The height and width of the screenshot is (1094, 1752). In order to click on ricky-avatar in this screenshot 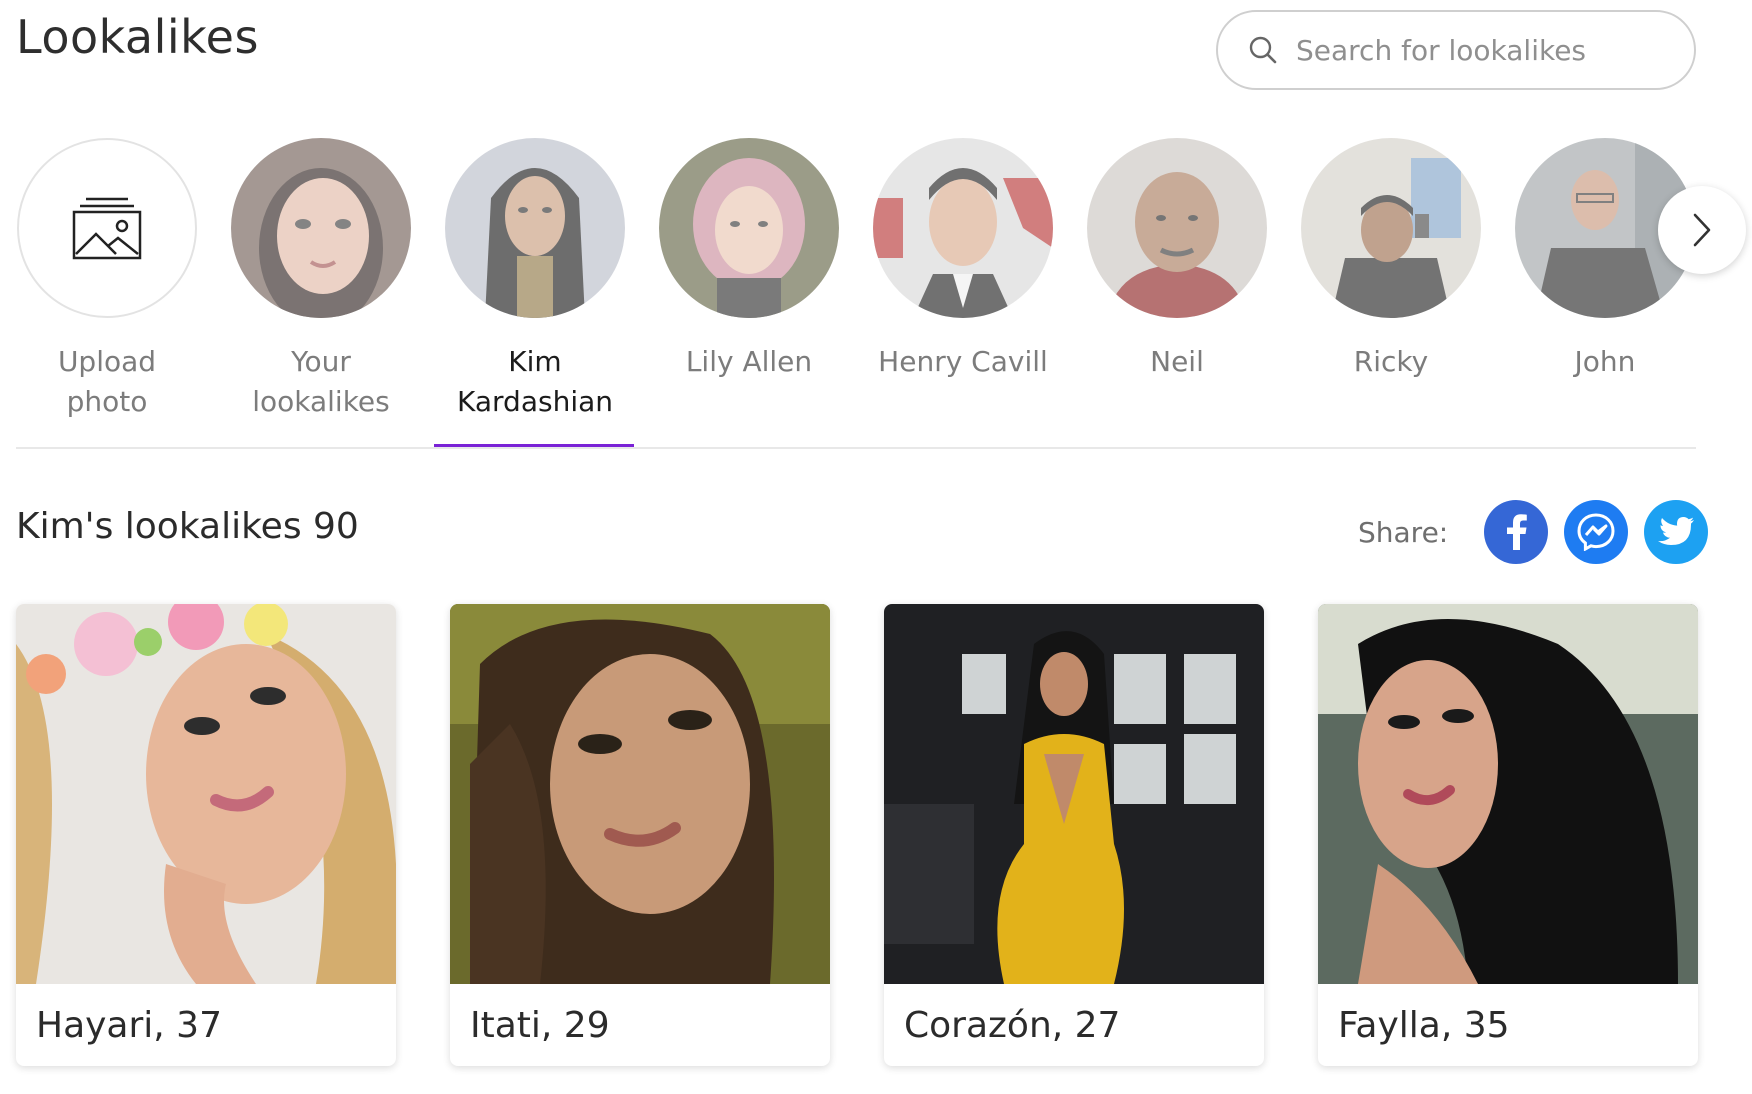, I will do `click(1391, 228)`.